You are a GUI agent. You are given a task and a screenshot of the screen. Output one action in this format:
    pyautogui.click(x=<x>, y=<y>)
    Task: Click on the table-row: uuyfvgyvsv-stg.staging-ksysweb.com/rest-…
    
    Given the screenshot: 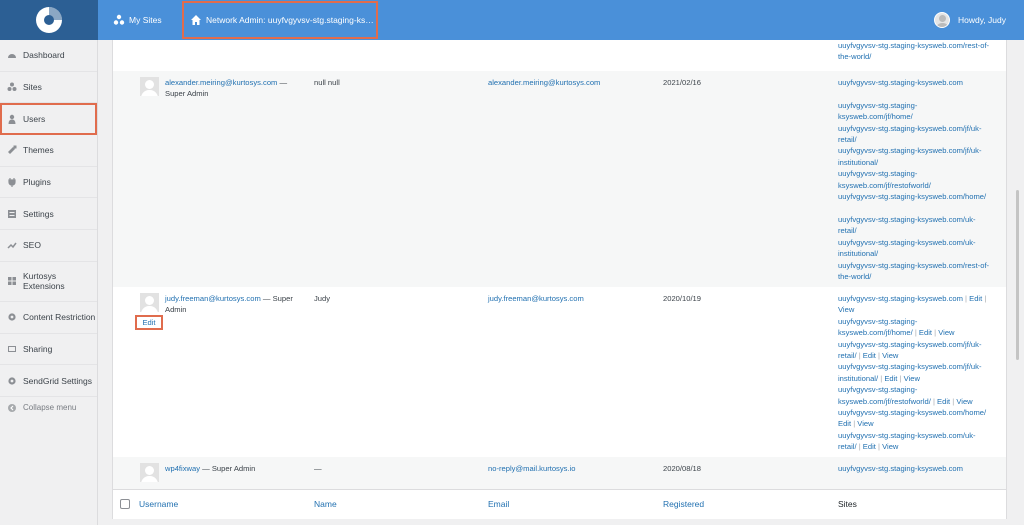 What is the action you would take?
    pyautogui.click(x=559, y=55)
    